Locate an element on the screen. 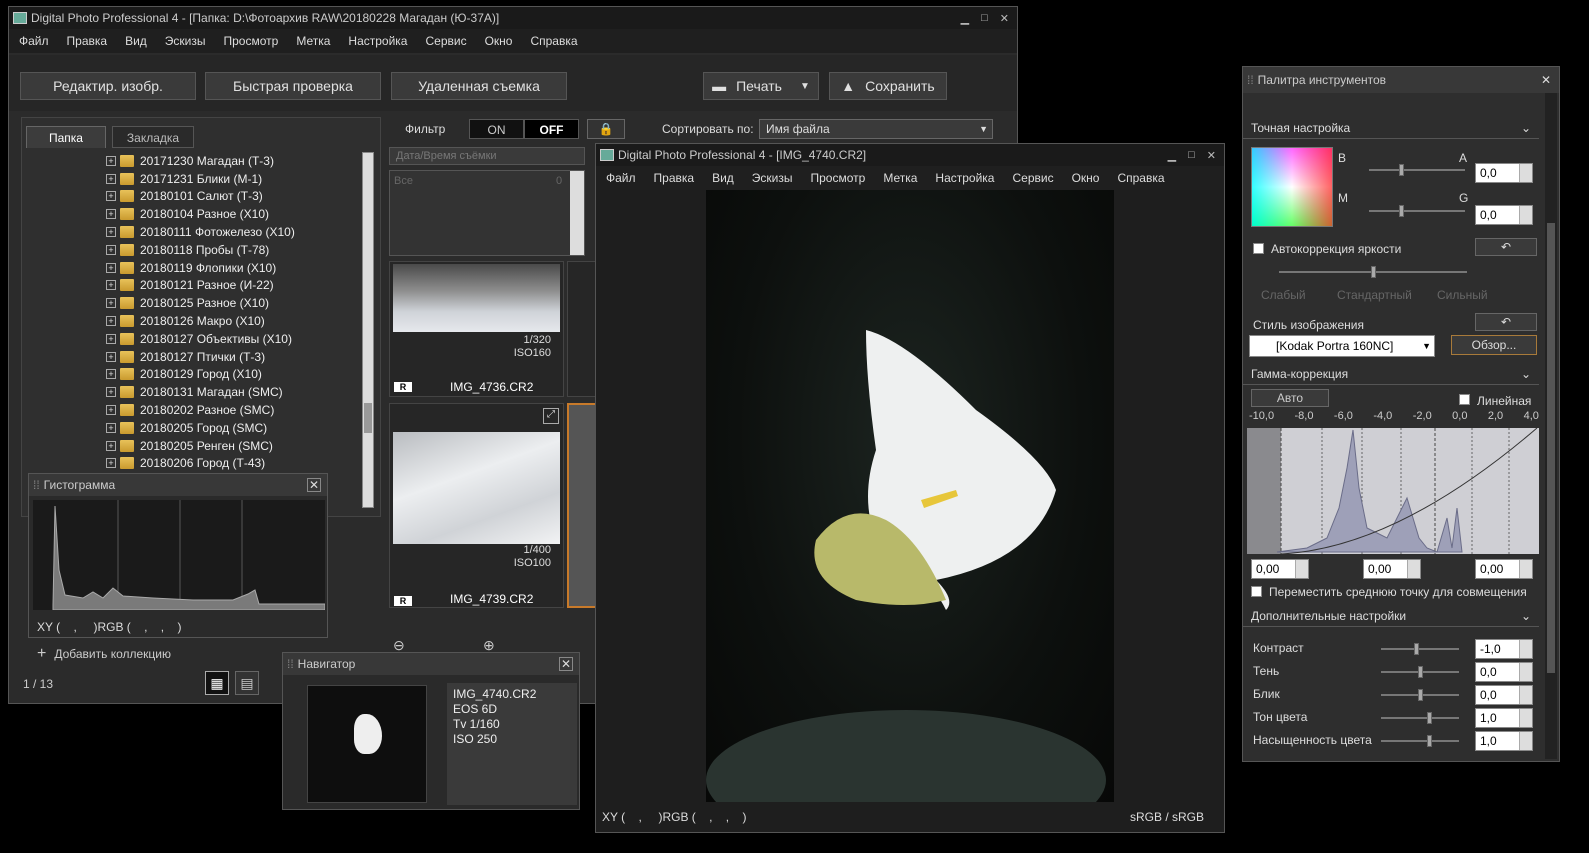 The width and height of the screenshot is (1589, 853). thumbnail-item-selected is located at coordinates (582, 505).